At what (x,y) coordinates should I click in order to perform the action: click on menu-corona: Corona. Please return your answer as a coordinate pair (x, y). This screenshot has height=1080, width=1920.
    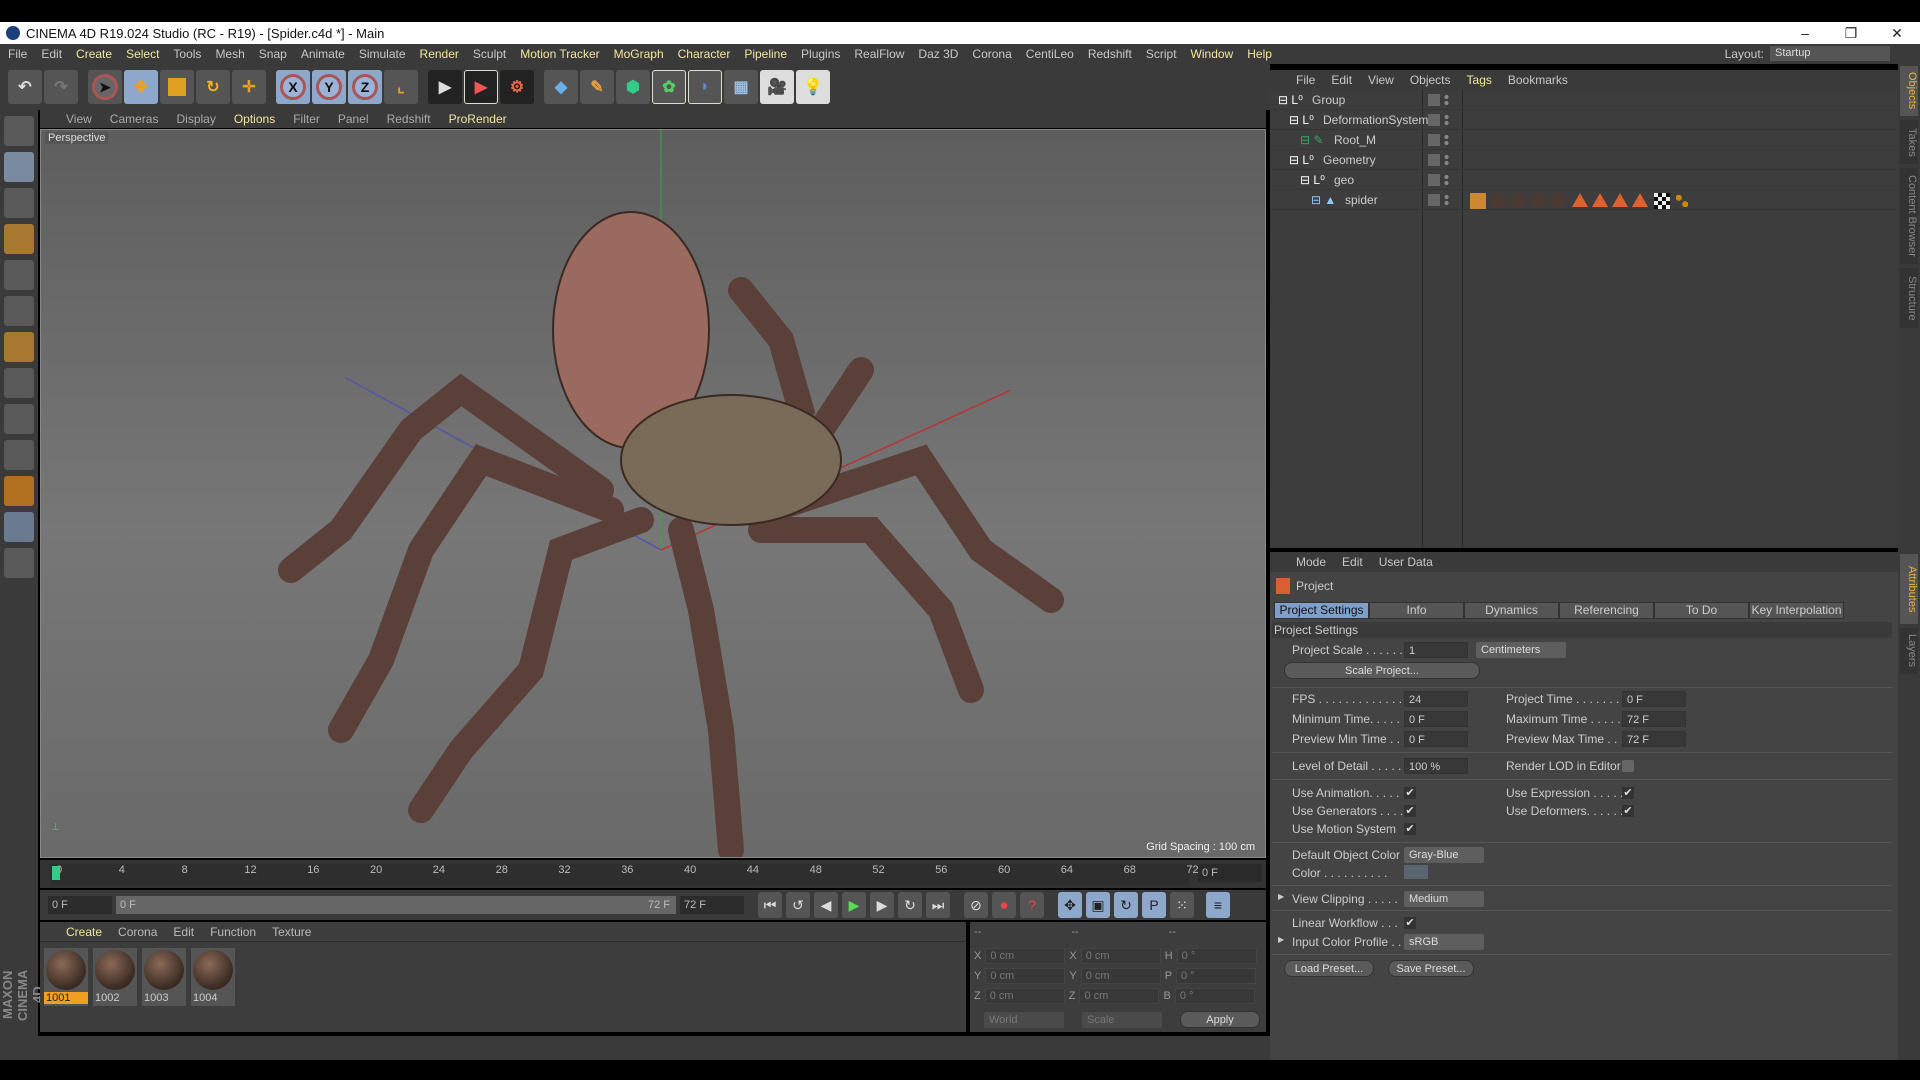
    Looking at the image, I should click on (991, 54).